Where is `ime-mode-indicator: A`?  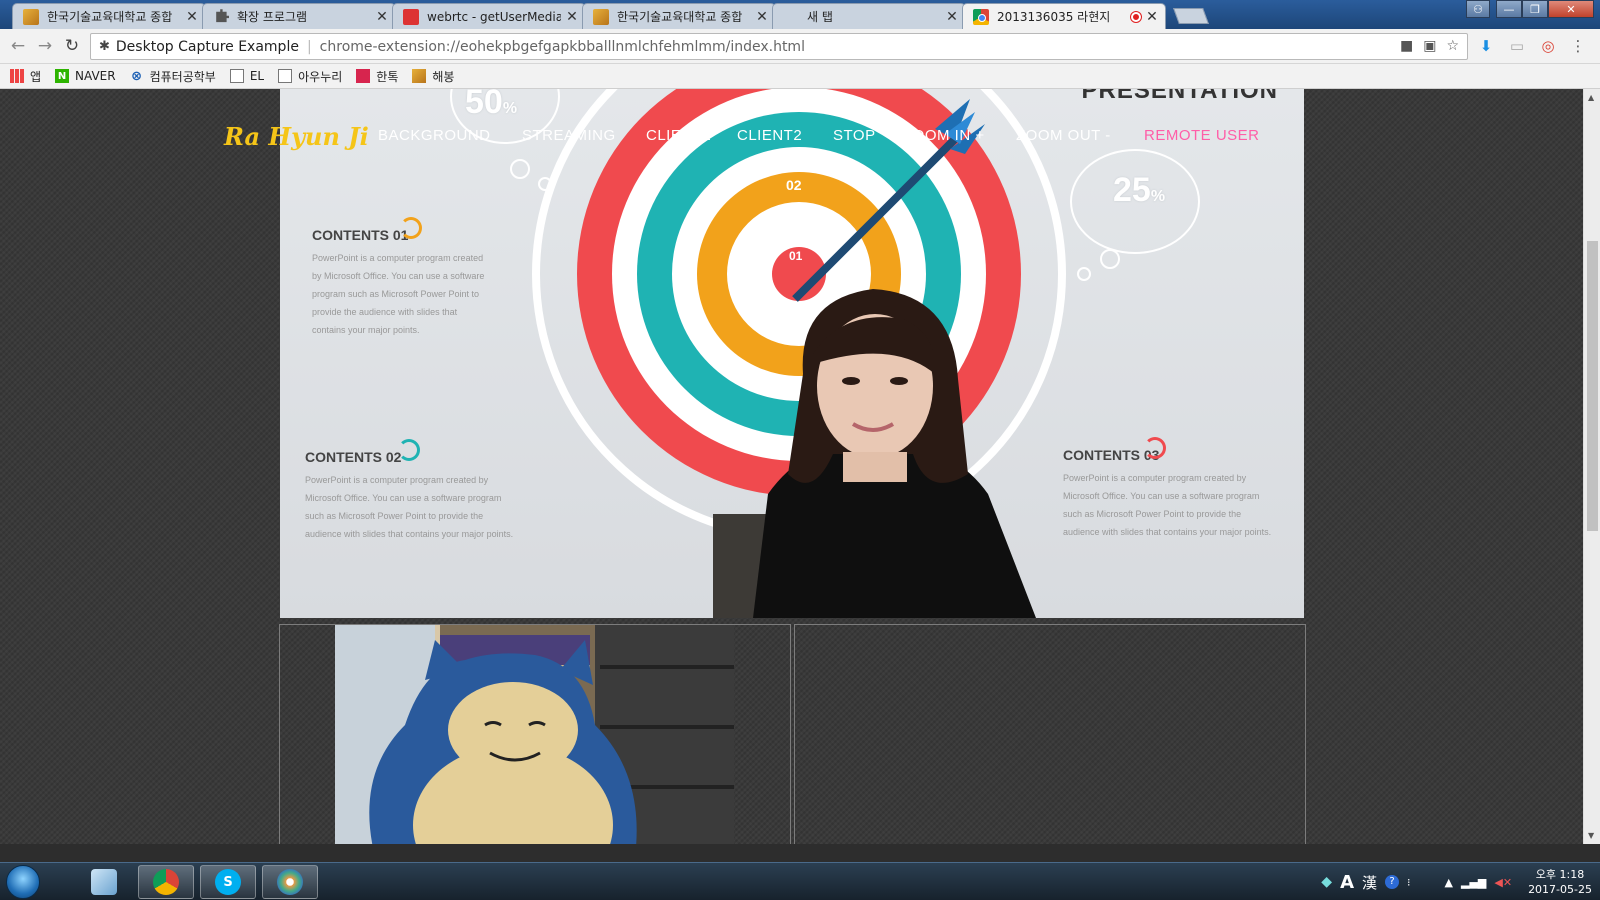 ime-mode-indicator: A is located at coordinates (1347, 882).